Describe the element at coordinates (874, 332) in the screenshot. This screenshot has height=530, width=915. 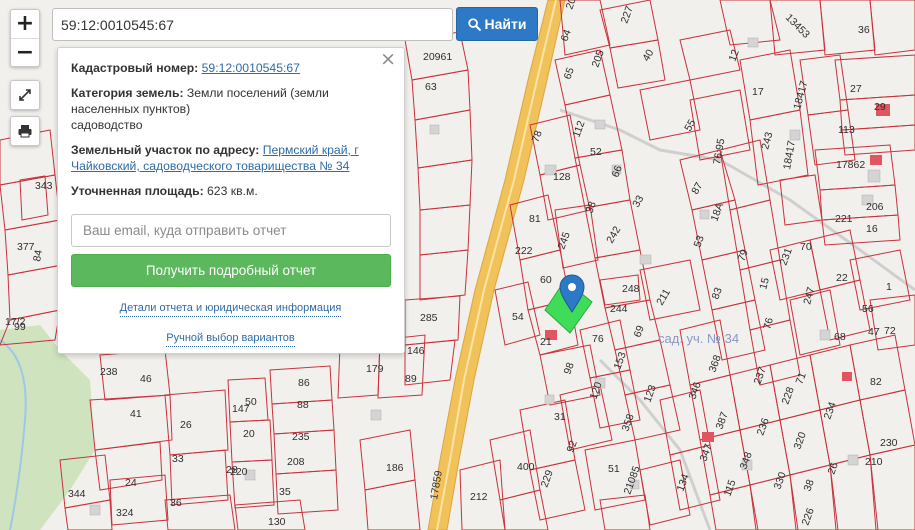
I see `parcel-number-label: 47` at that location.